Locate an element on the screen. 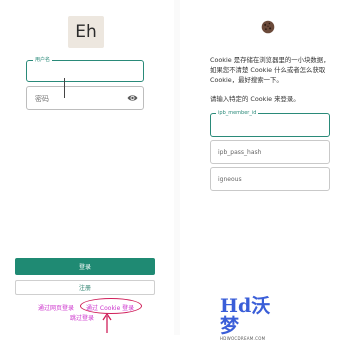 The height and width of the screenshot is (341, 353). ipb-member-id-field: ipb_member_id is located at coordinates (270, 123).